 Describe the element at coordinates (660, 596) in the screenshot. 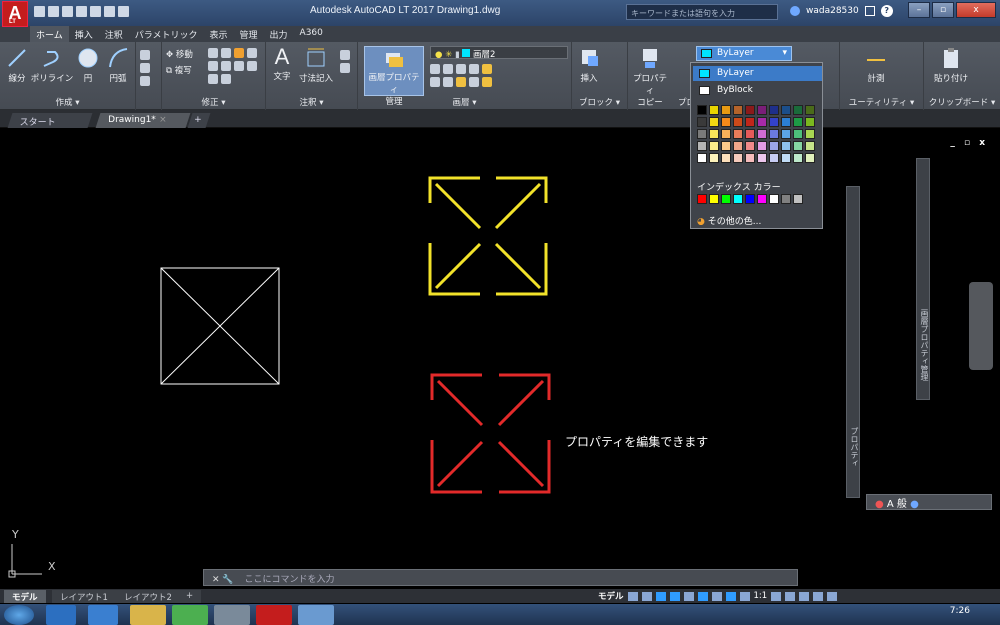

I see `ortho-icon` at that location.